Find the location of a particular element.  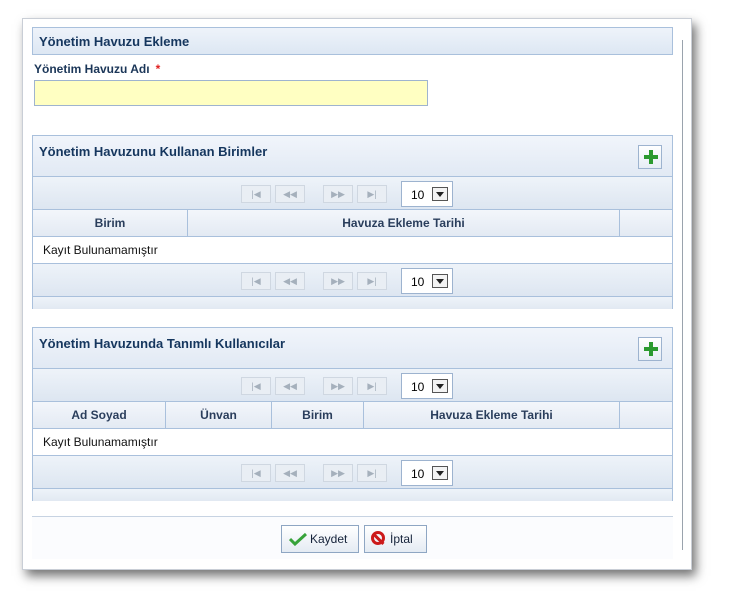

form-title-bar: Yönetim Havuzu Ekleme is located at coordinates (352, 41).